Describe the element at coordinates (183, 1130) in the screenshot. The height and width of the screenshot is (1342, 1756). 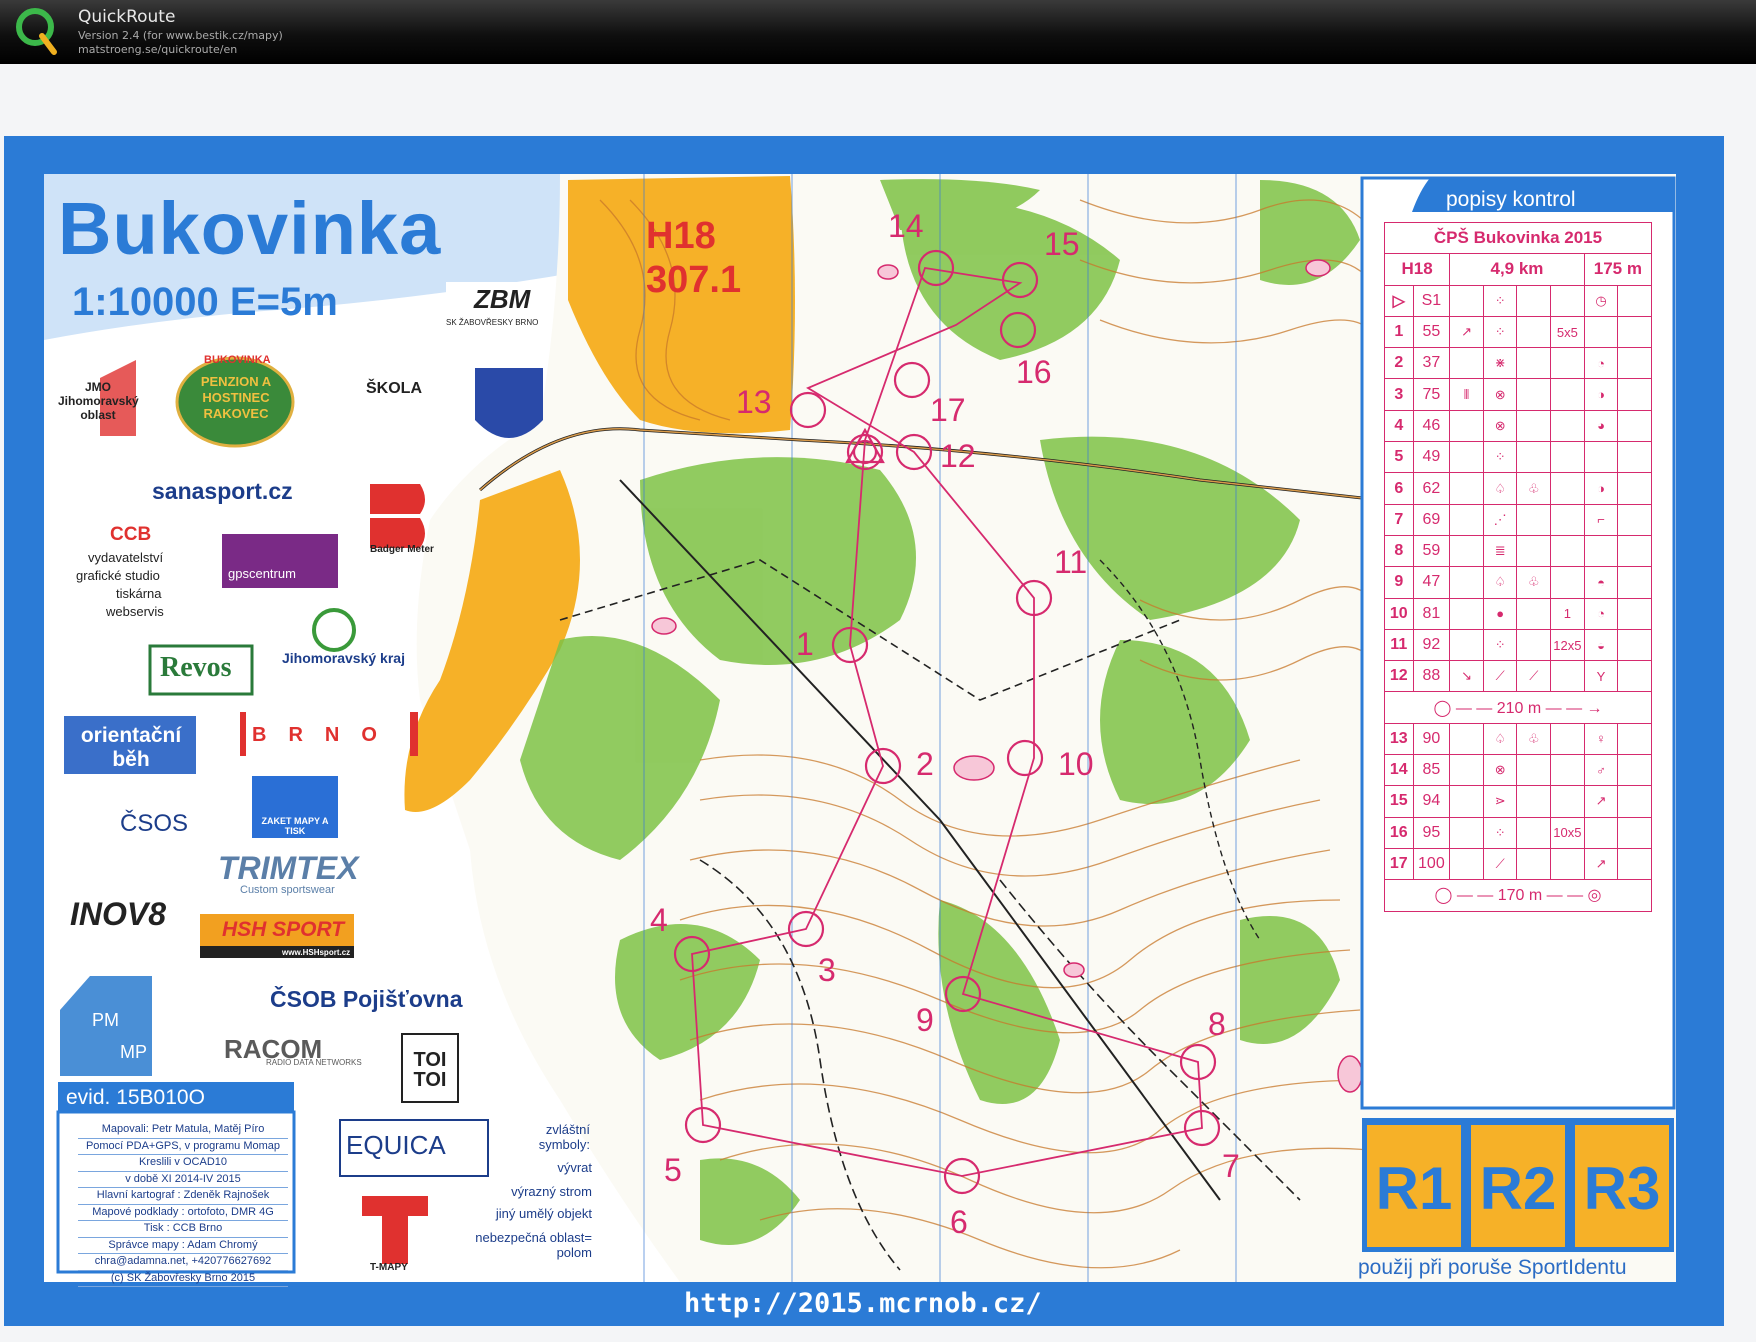
I see `credit-line: Mapovali: Petr Matula, Matěj Píro` at that location.